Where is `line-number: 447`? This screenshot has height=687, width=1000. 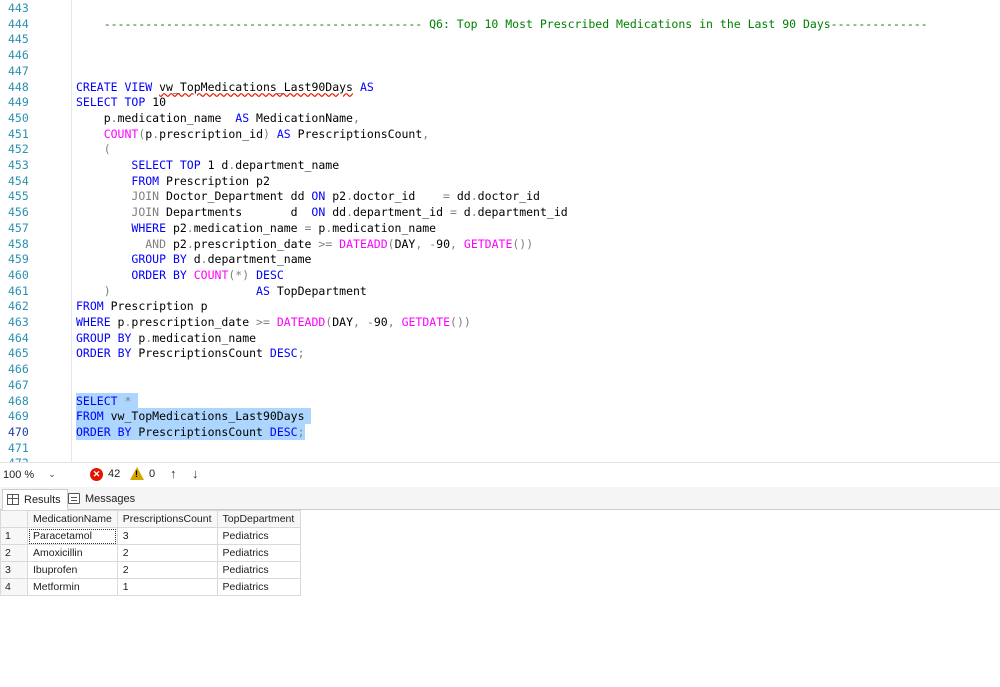
line-number: 447 is located at coordinates (18, 70).